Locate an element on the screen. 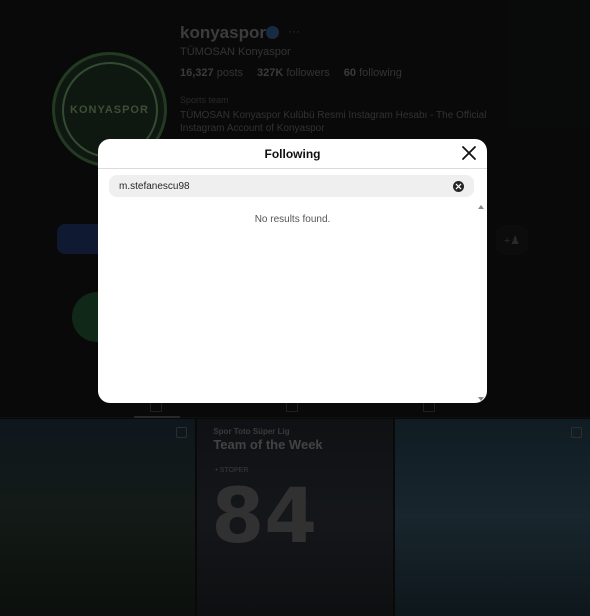  search-container is located at coordinates (291, 186).